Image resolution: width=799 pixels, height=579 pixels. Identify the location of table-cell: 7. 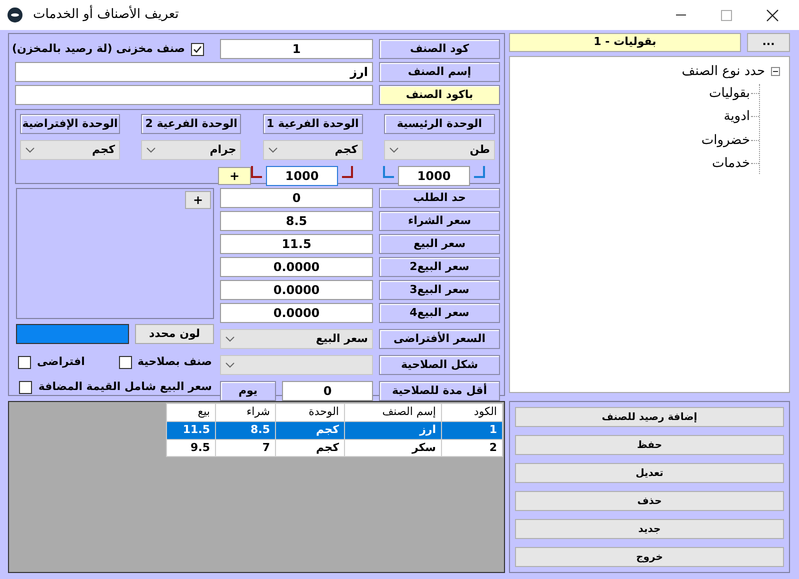
(246, 447).